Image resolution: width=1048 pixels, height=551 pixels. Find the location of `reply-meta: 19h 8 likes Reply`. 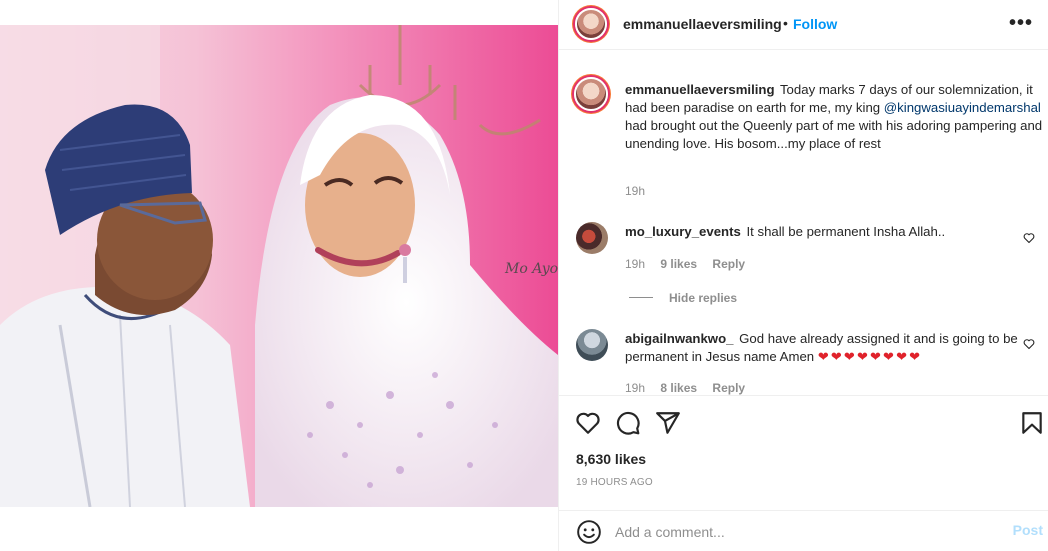

reply-meta: 19h 8 likes Reply is located at coordinates (691, 388).